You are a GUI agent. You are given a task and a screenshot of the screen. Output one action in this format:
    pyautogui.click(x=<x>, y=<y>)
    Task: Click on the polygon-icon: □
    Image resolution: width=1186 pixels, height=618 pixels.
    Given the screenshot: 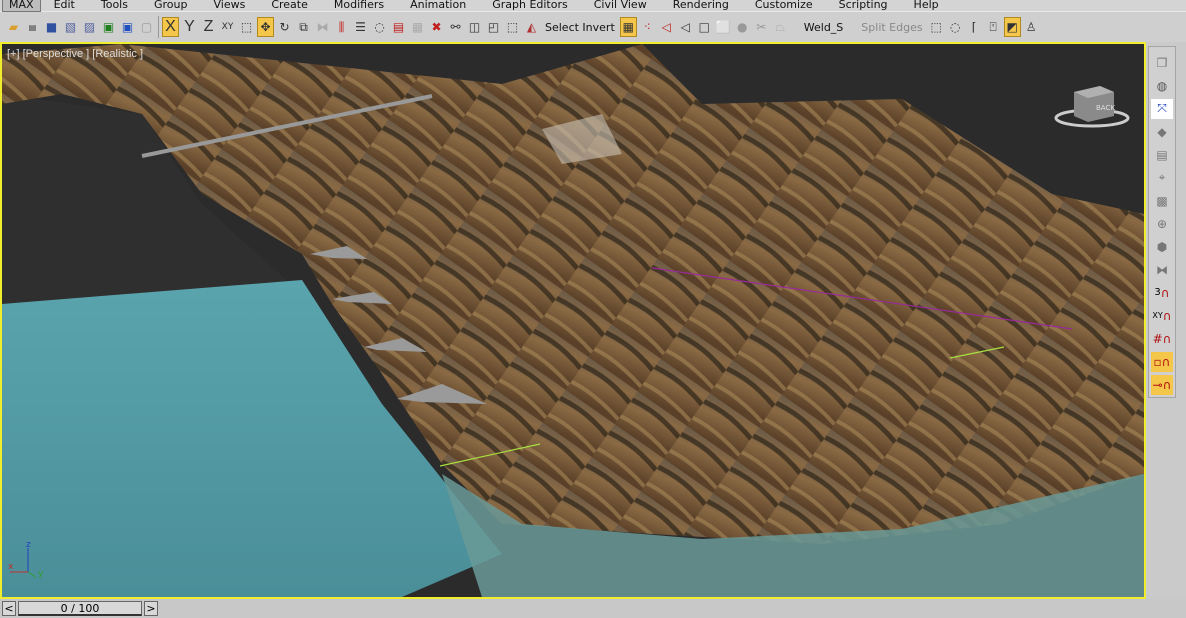 What is the action you would take?
    pyautogui.click(x=704, y=27)
    